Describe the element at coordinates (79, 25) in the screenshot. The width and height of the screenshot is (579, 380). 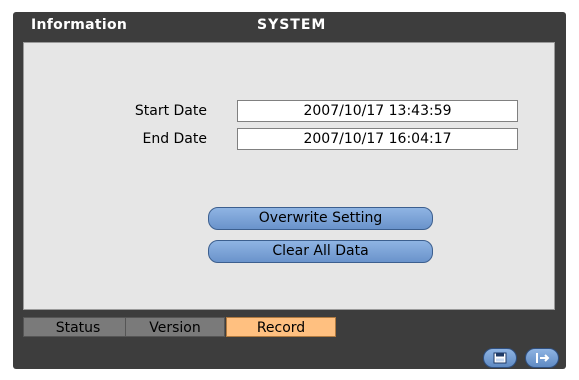
I see `window-title: Information` at that location.